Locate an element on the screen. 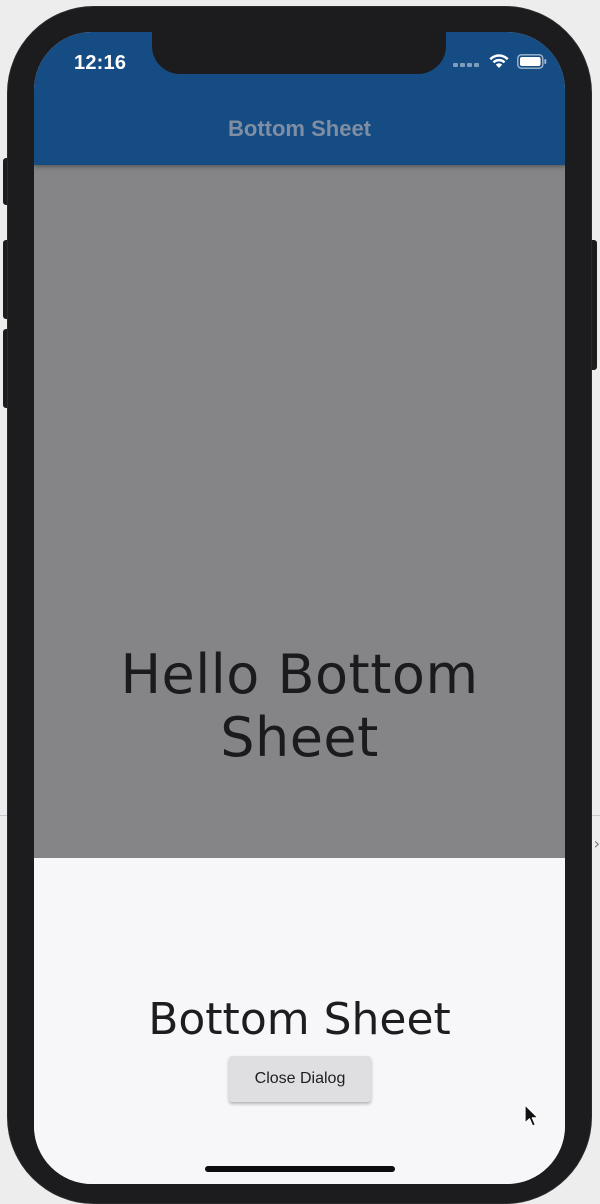 The image size is (600, 1204). status-icons is located at coordinates (500, 61).